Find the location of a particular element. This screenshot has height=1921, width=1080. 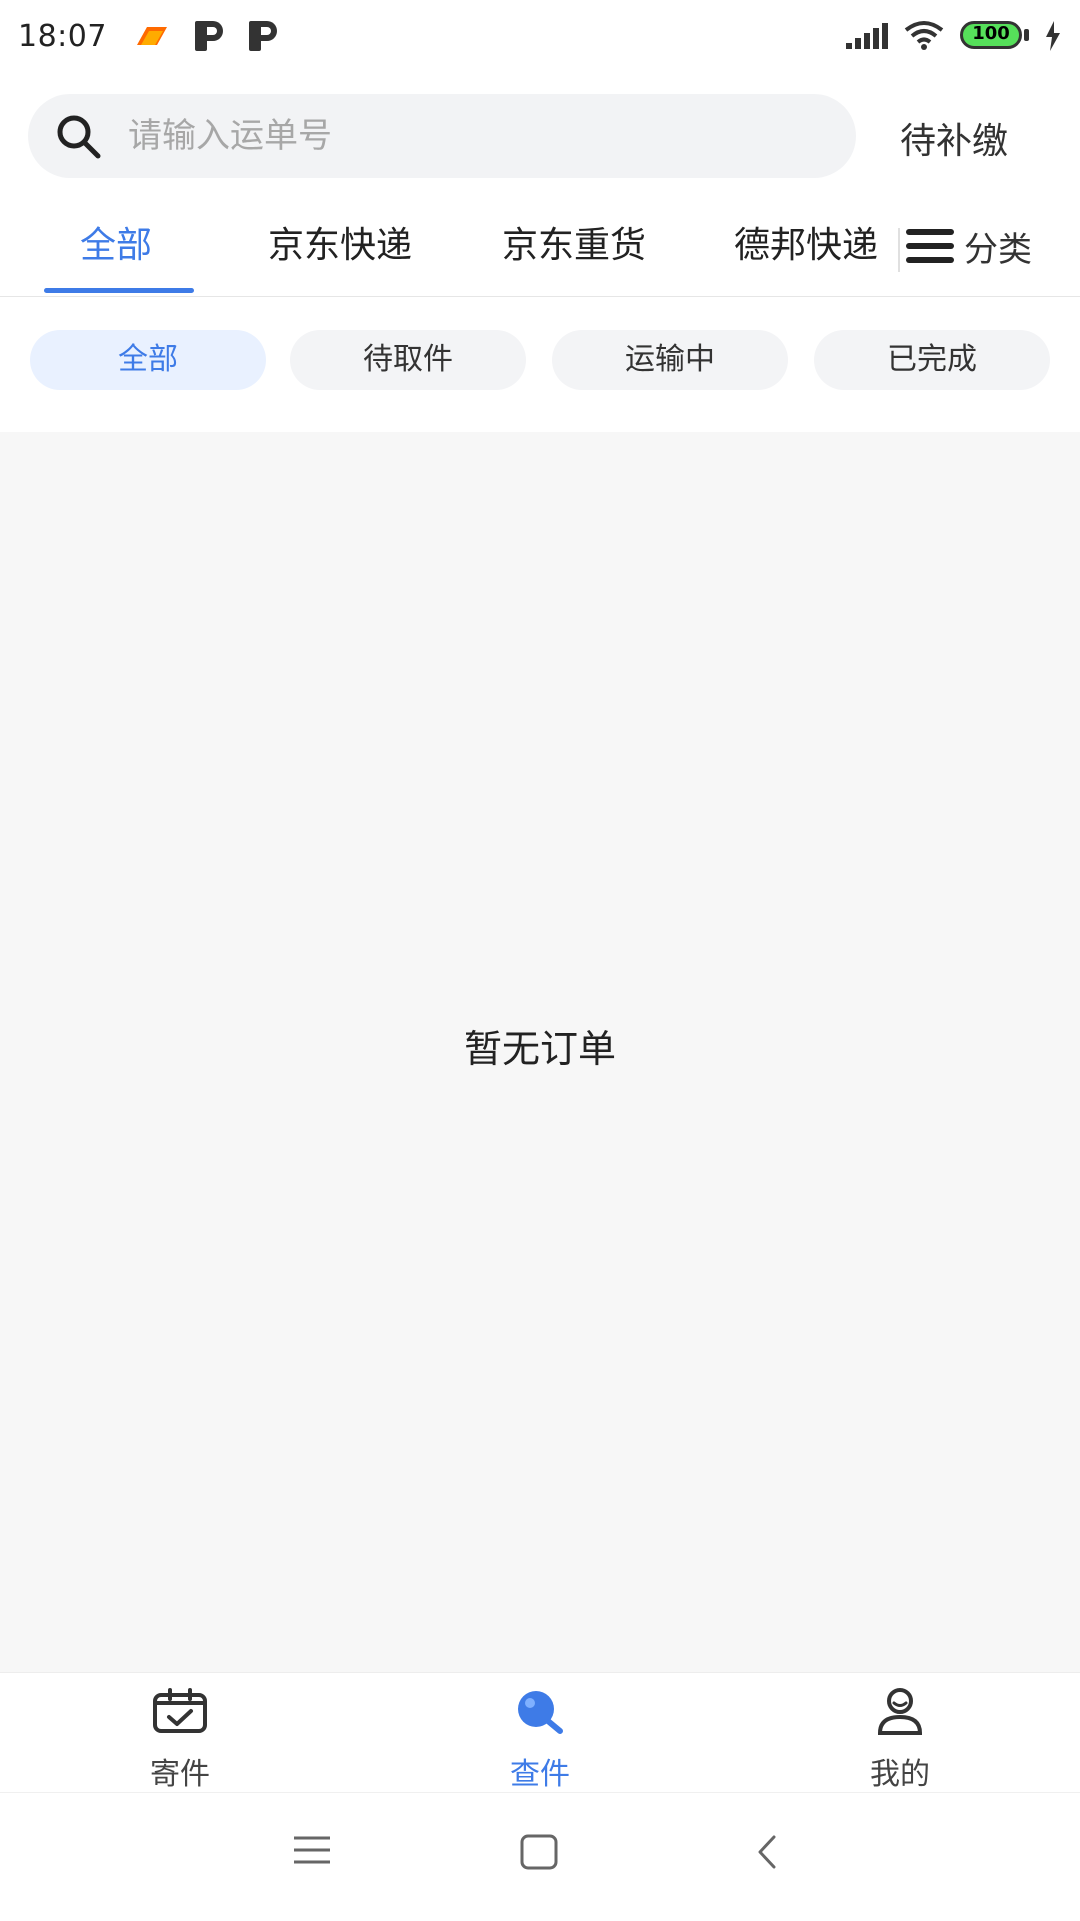

empty-state-text: 暂无订单 is located at coordinates (539, 1049).